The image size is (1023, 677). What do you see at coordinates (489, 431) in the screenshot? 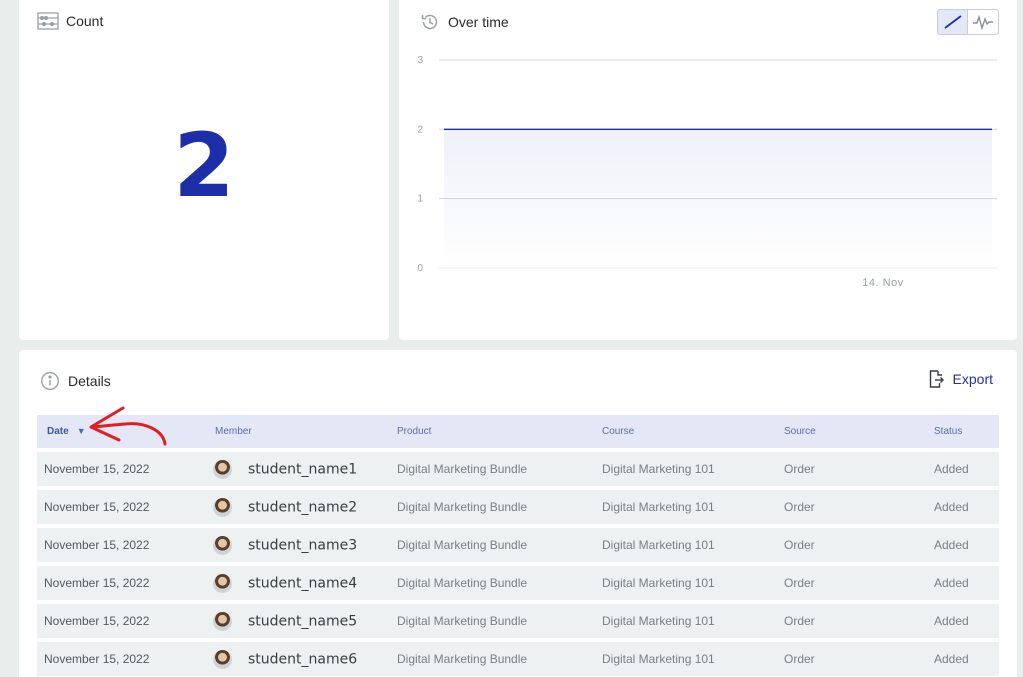
I see `column-header-product: Product` at bounding box center [489, 431].